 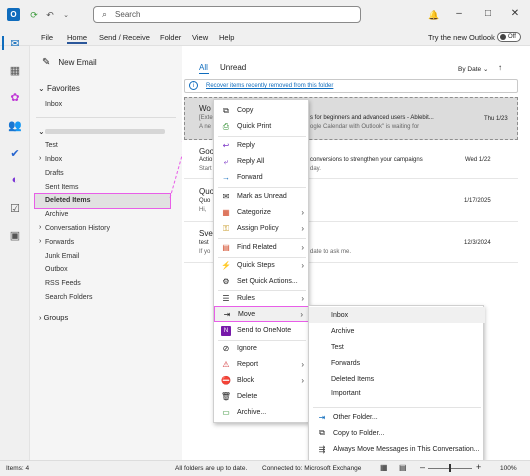 What do you see at coordinates (258, 228) in the screenshot?
I see `menu-item-label: Assign Policy` at bounding box center [258, 228].